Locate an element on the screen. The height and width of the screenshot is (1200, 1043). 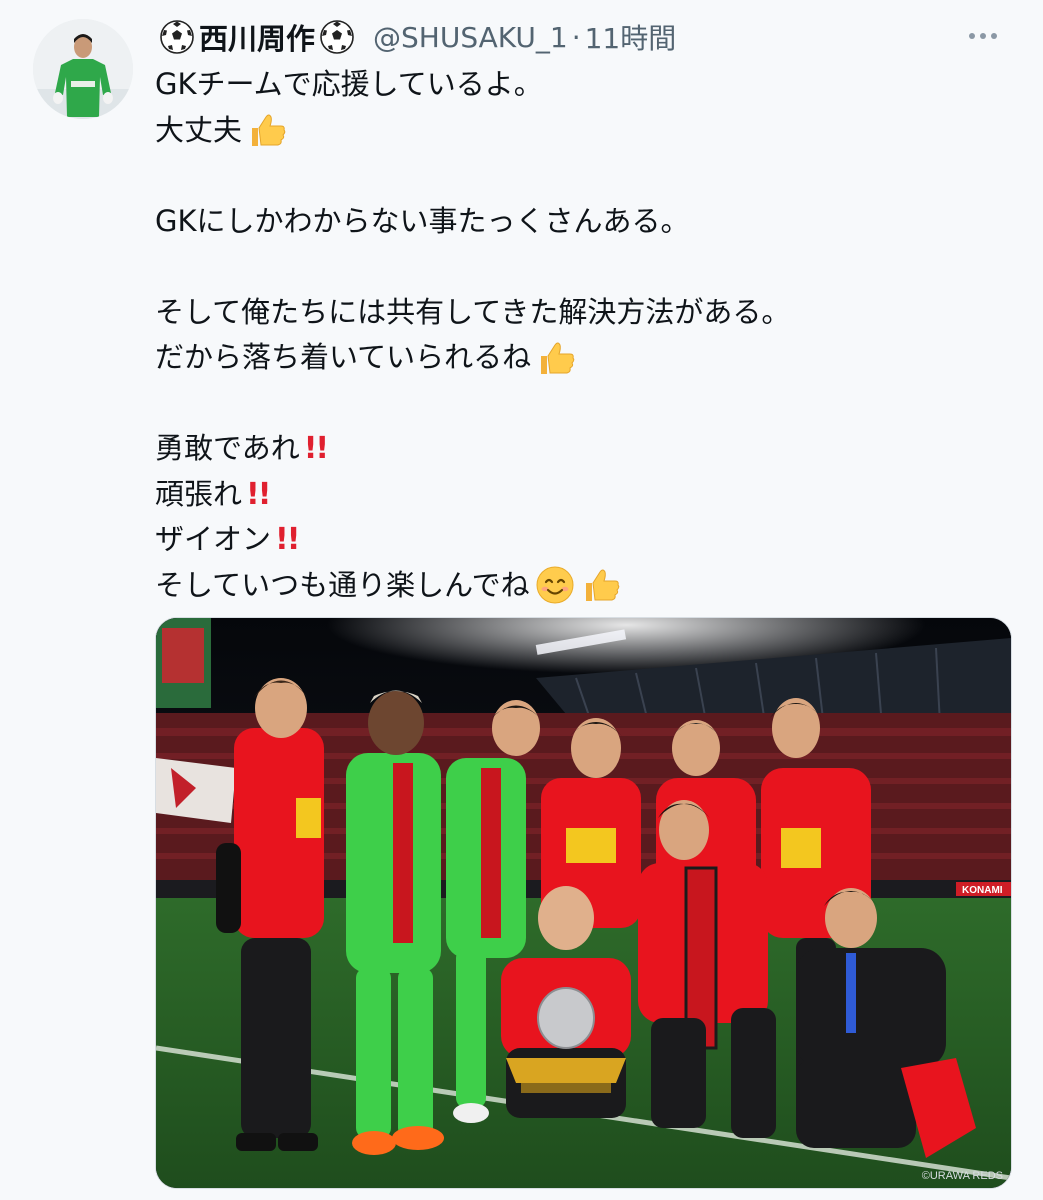
tweet-line: 勇敢であれ !! is located at coordinates (585, 449).